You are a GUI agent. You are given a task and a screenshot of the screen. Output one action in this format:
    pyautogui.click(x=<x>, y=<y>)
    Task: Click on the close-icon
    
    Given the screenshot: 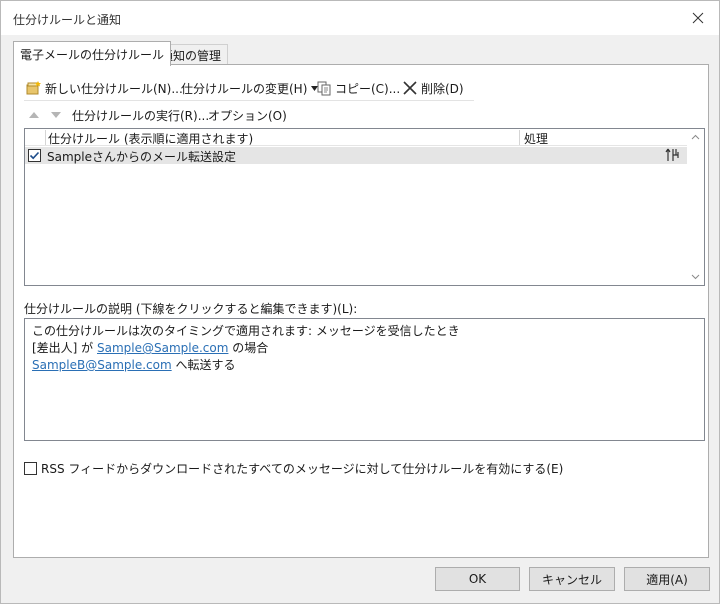 What is the action you would take?
    pyautogui.click(x=698, y=18)
    